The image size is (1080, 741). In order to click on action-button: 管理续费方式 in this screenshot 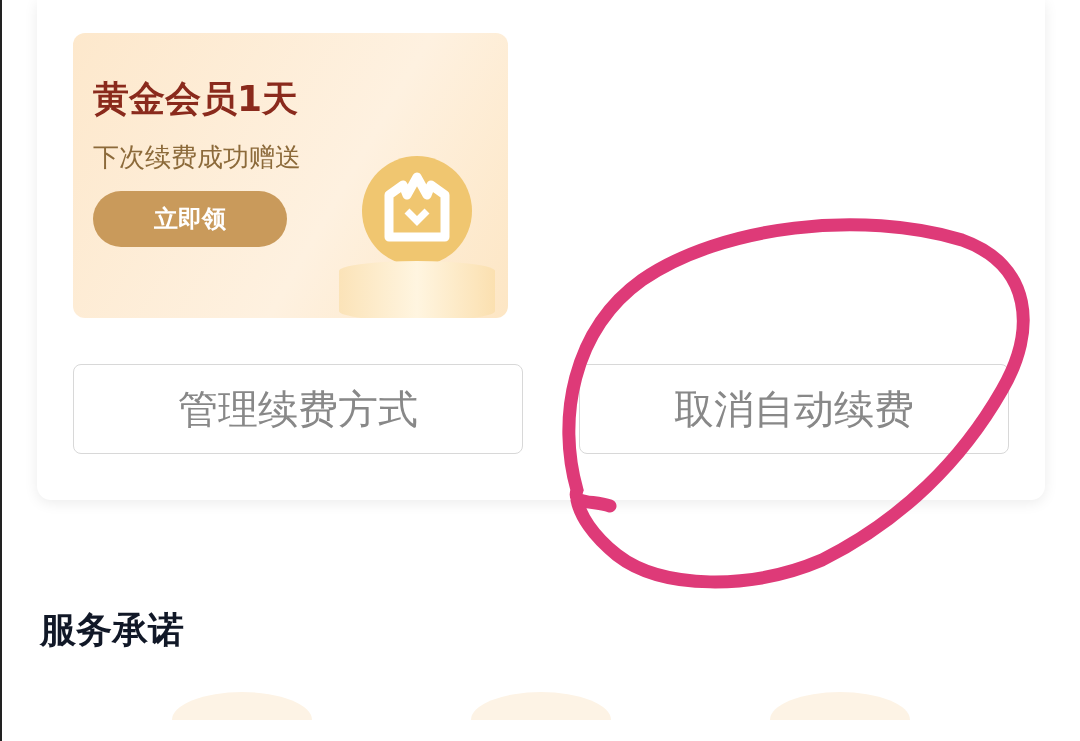, I will do `click(298, 409)`.